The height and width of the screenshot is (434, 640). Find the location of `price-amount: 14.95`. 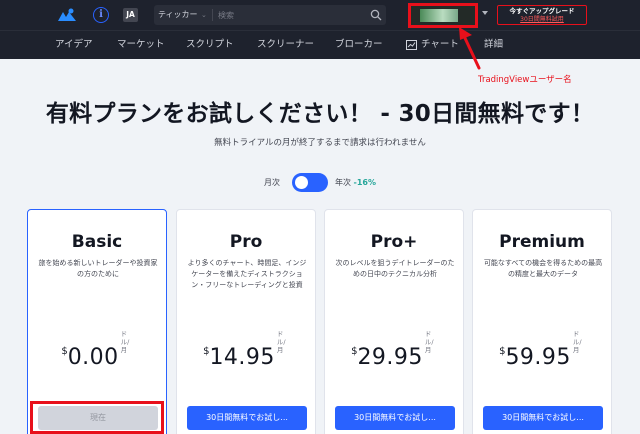

price-amount: 14.95 is located at coordinates (242, 357).